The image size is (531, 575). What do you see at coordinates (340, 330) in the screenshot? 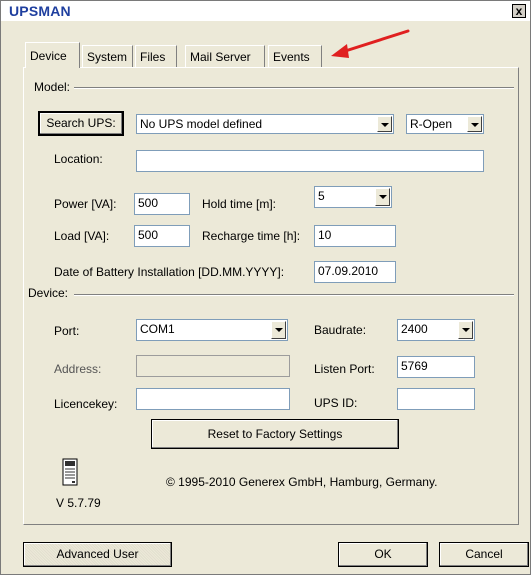
I see `baudrate-label: Baudrate:` at bounding box center [340, 330].